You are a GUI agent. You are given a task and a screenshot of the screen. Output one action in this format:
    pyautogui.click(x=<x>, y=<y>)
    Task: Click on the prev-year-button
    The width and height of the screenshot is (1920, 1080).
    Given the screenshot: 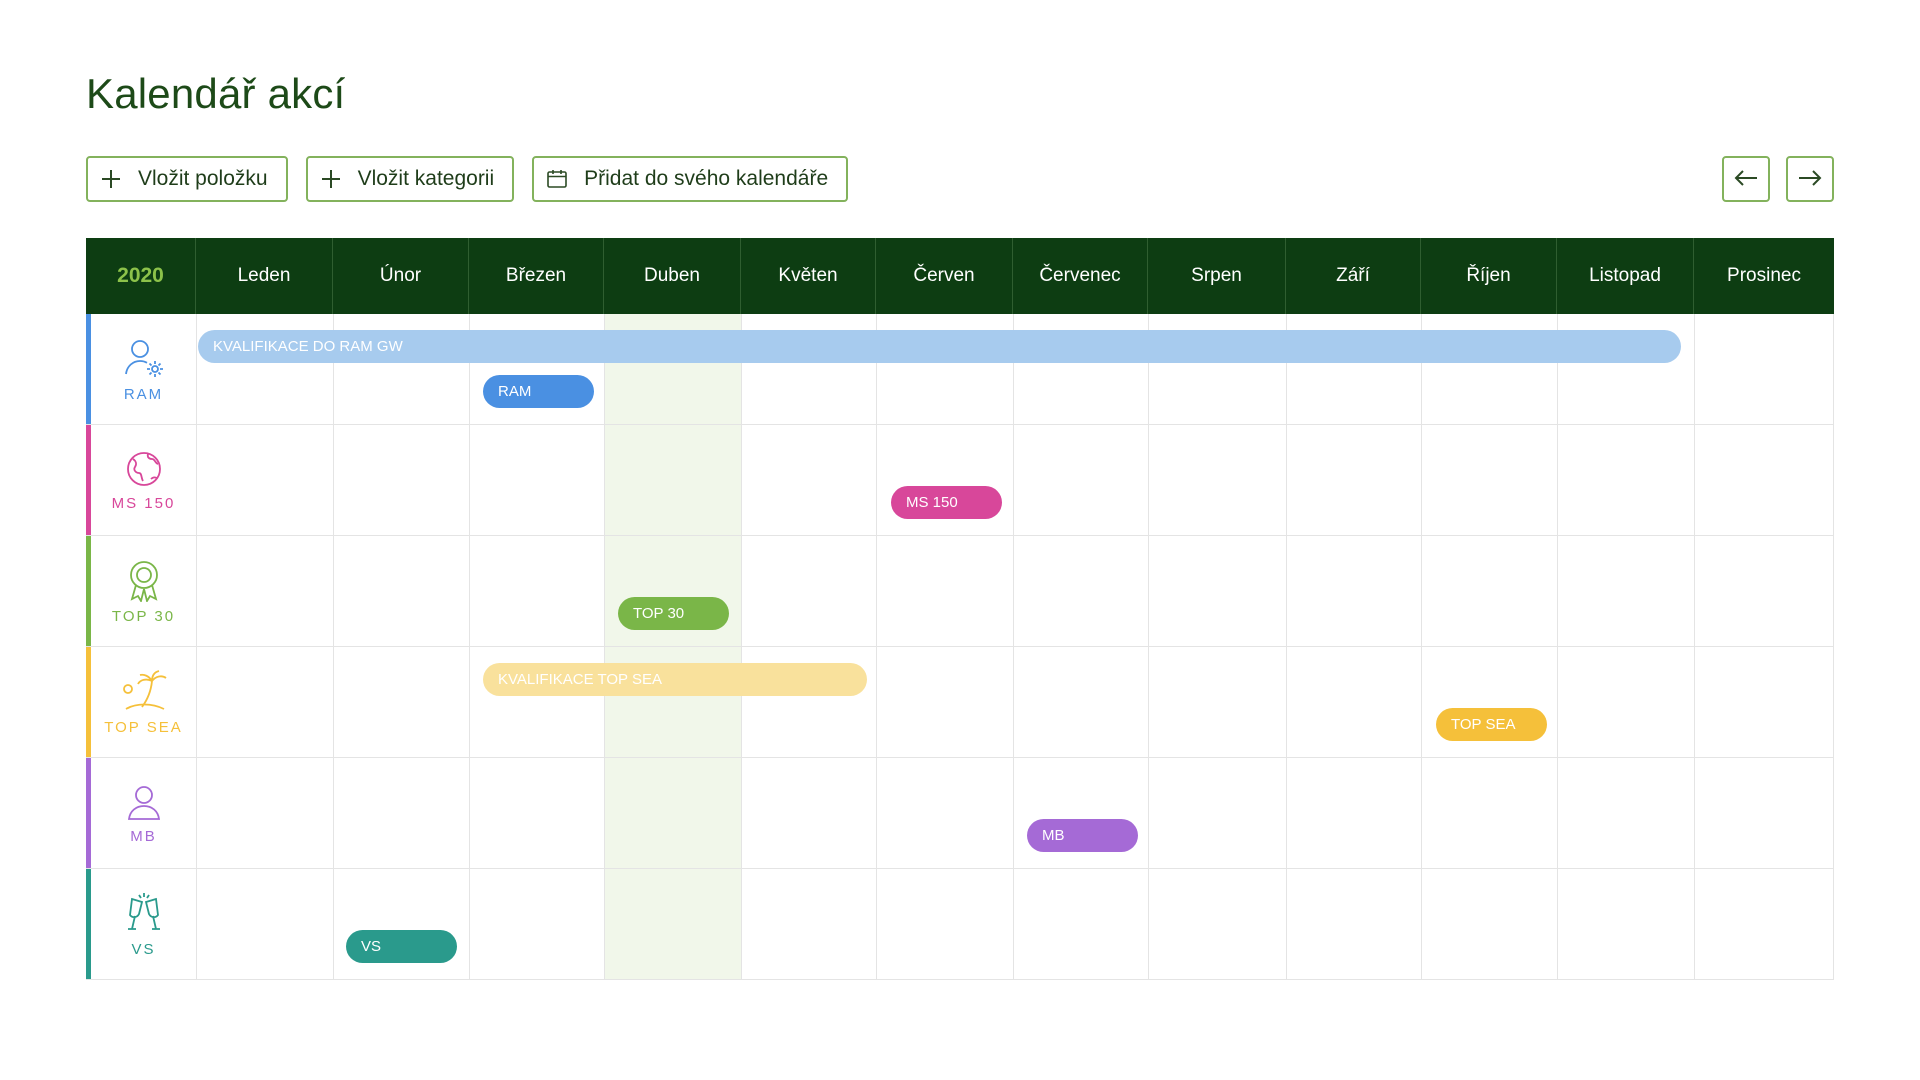 What is the action you would take?
    pyautogui.click(x=1746, y=179)
    